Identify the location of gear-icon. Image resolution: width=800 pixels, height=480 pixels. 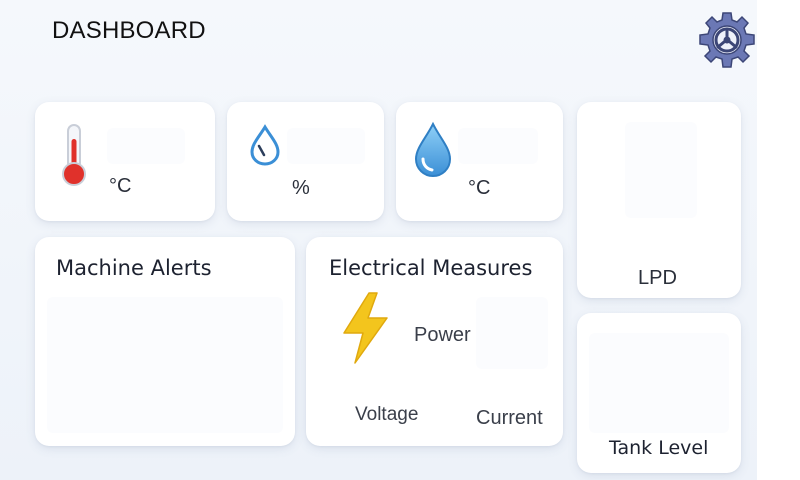
(727, 40).